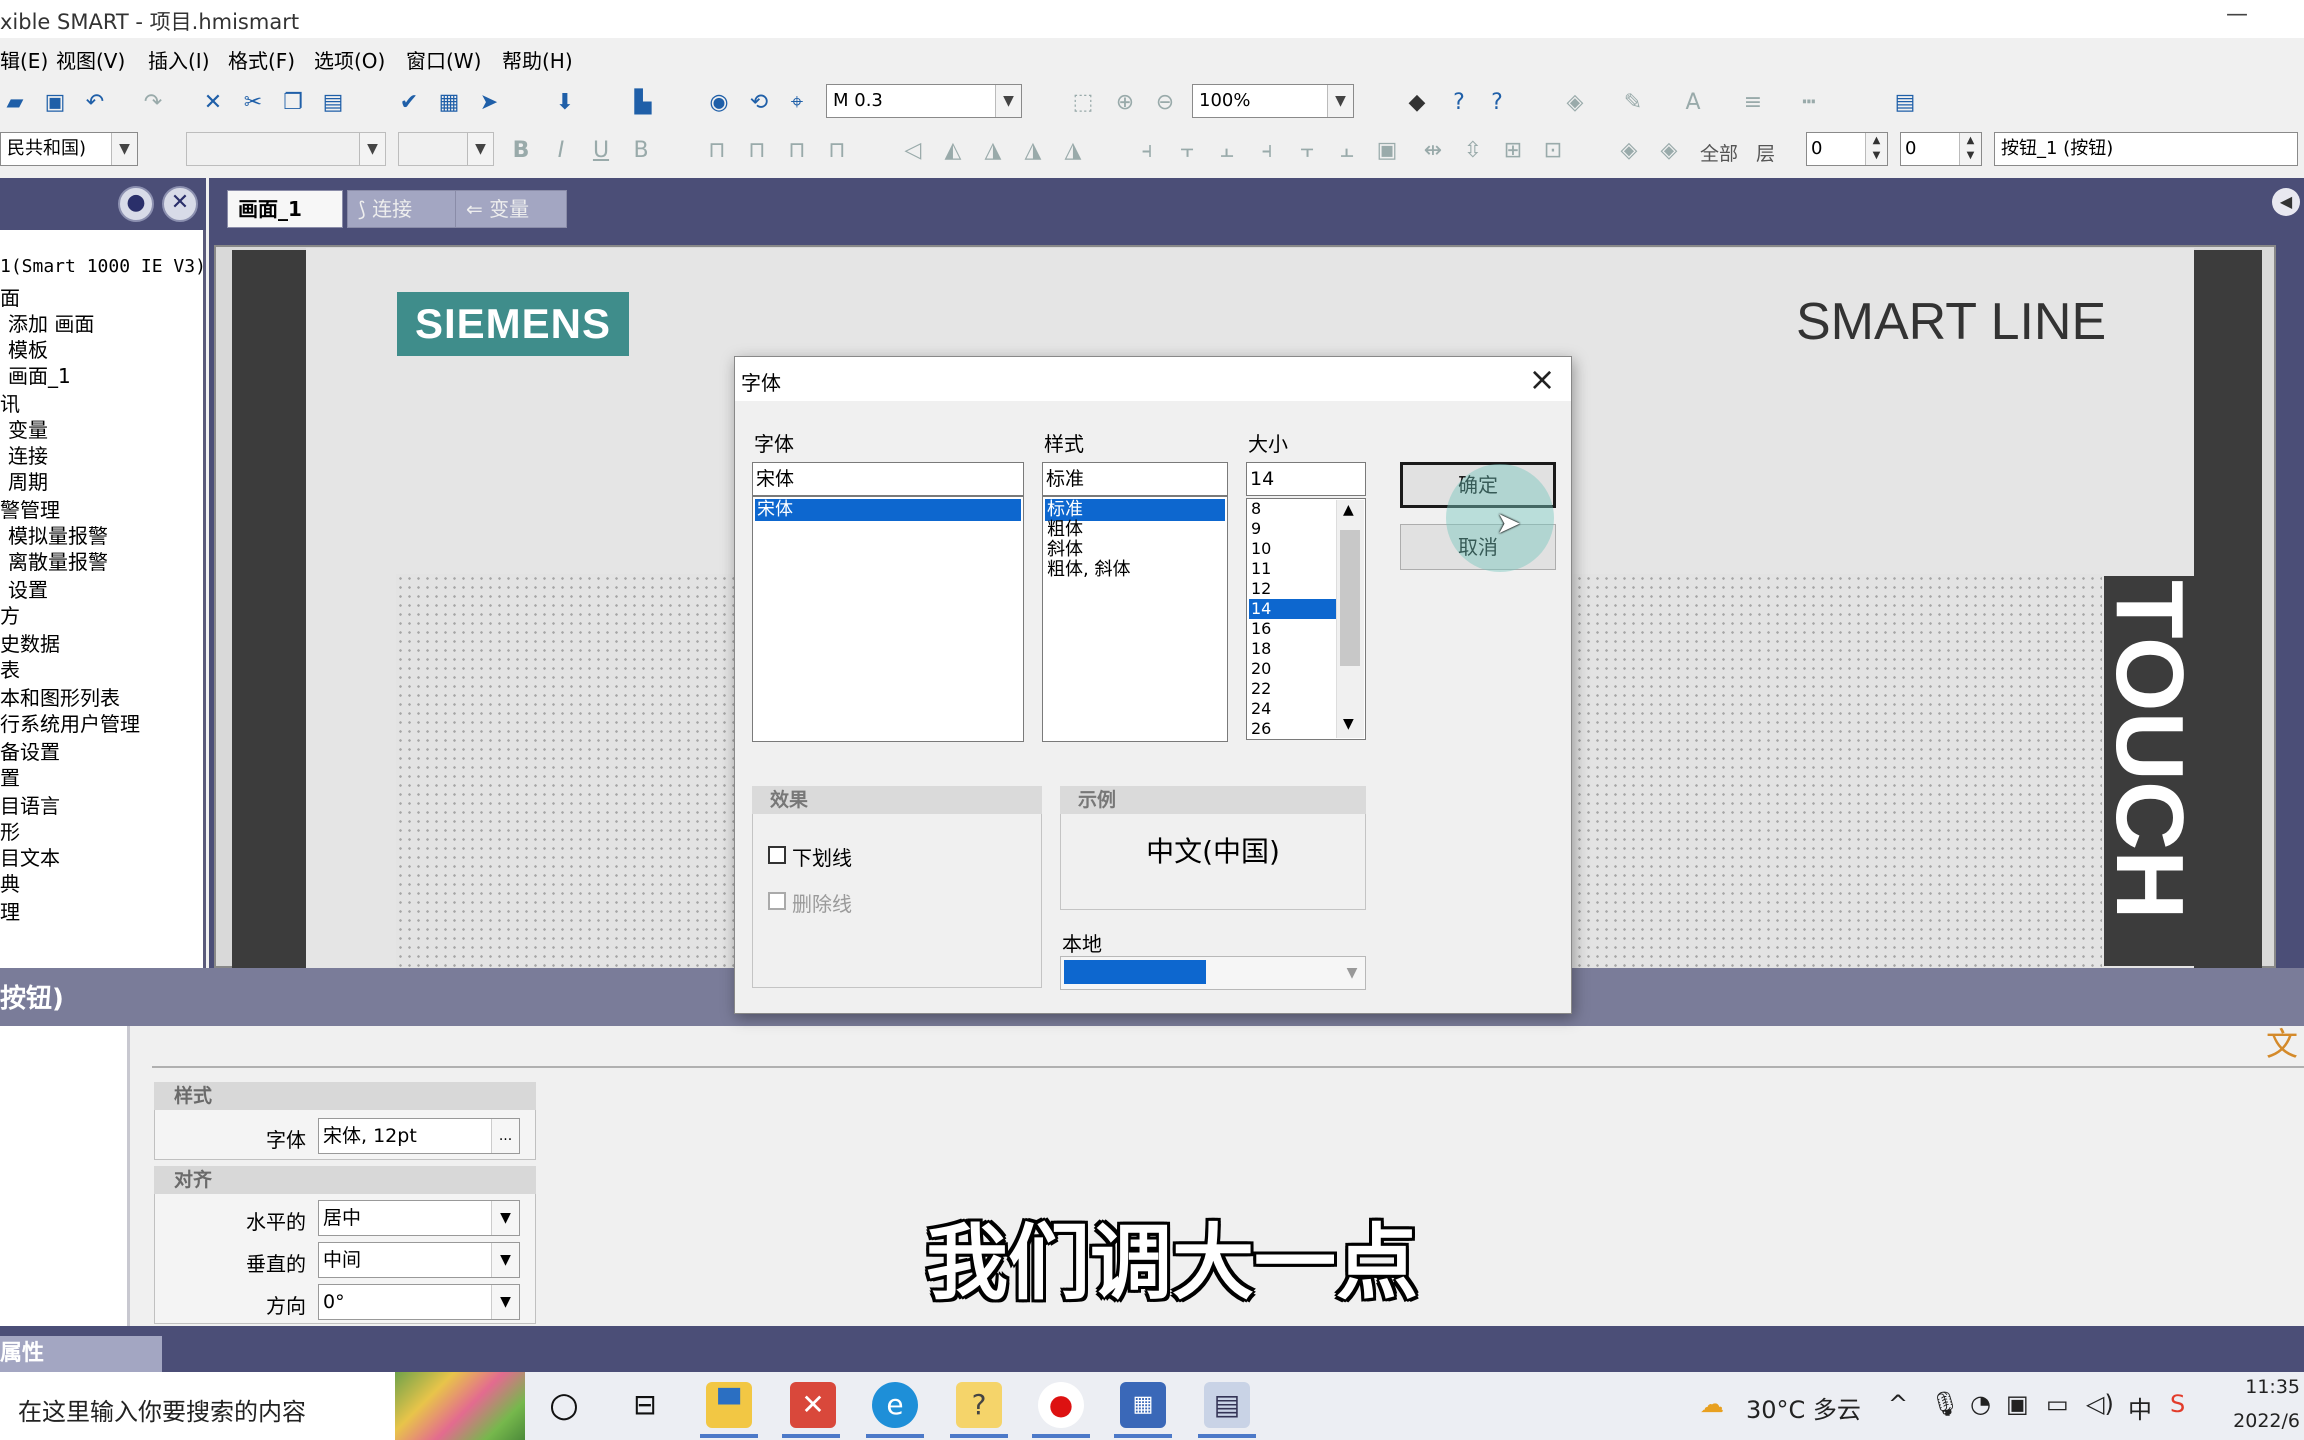  Describe the element at coordinates (1293, 509) in the screenshot. I see `size-option: 8` at that location.